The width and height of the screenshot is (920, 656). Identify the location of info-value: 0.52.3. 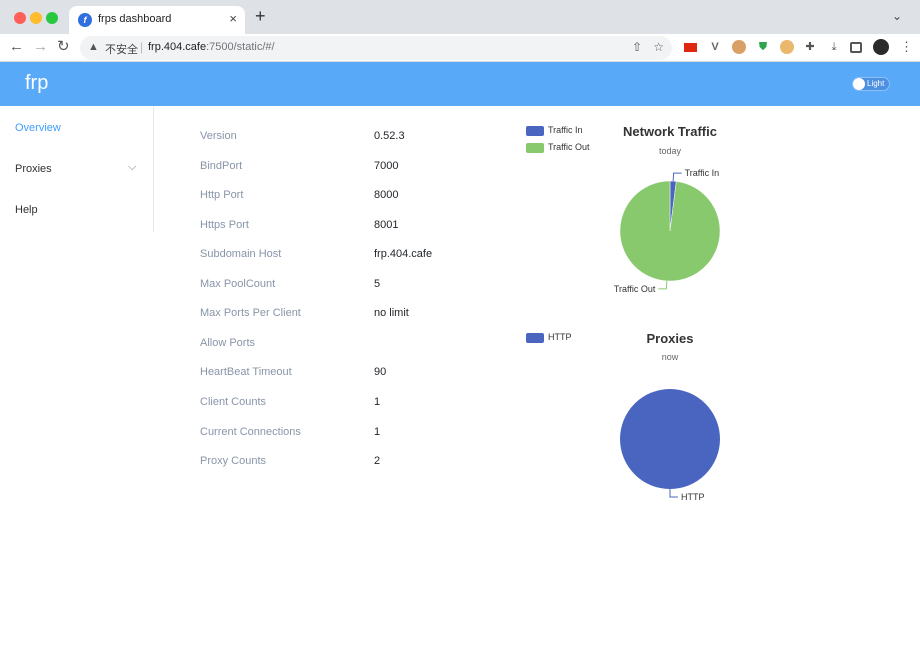
(389, 136).